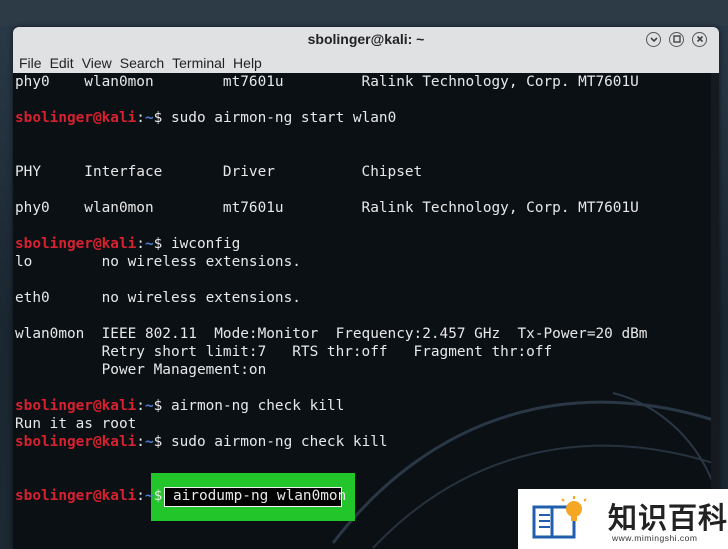 The image size is (728, 549). I want to click on command-text: iwconfig, so click(205, 244).